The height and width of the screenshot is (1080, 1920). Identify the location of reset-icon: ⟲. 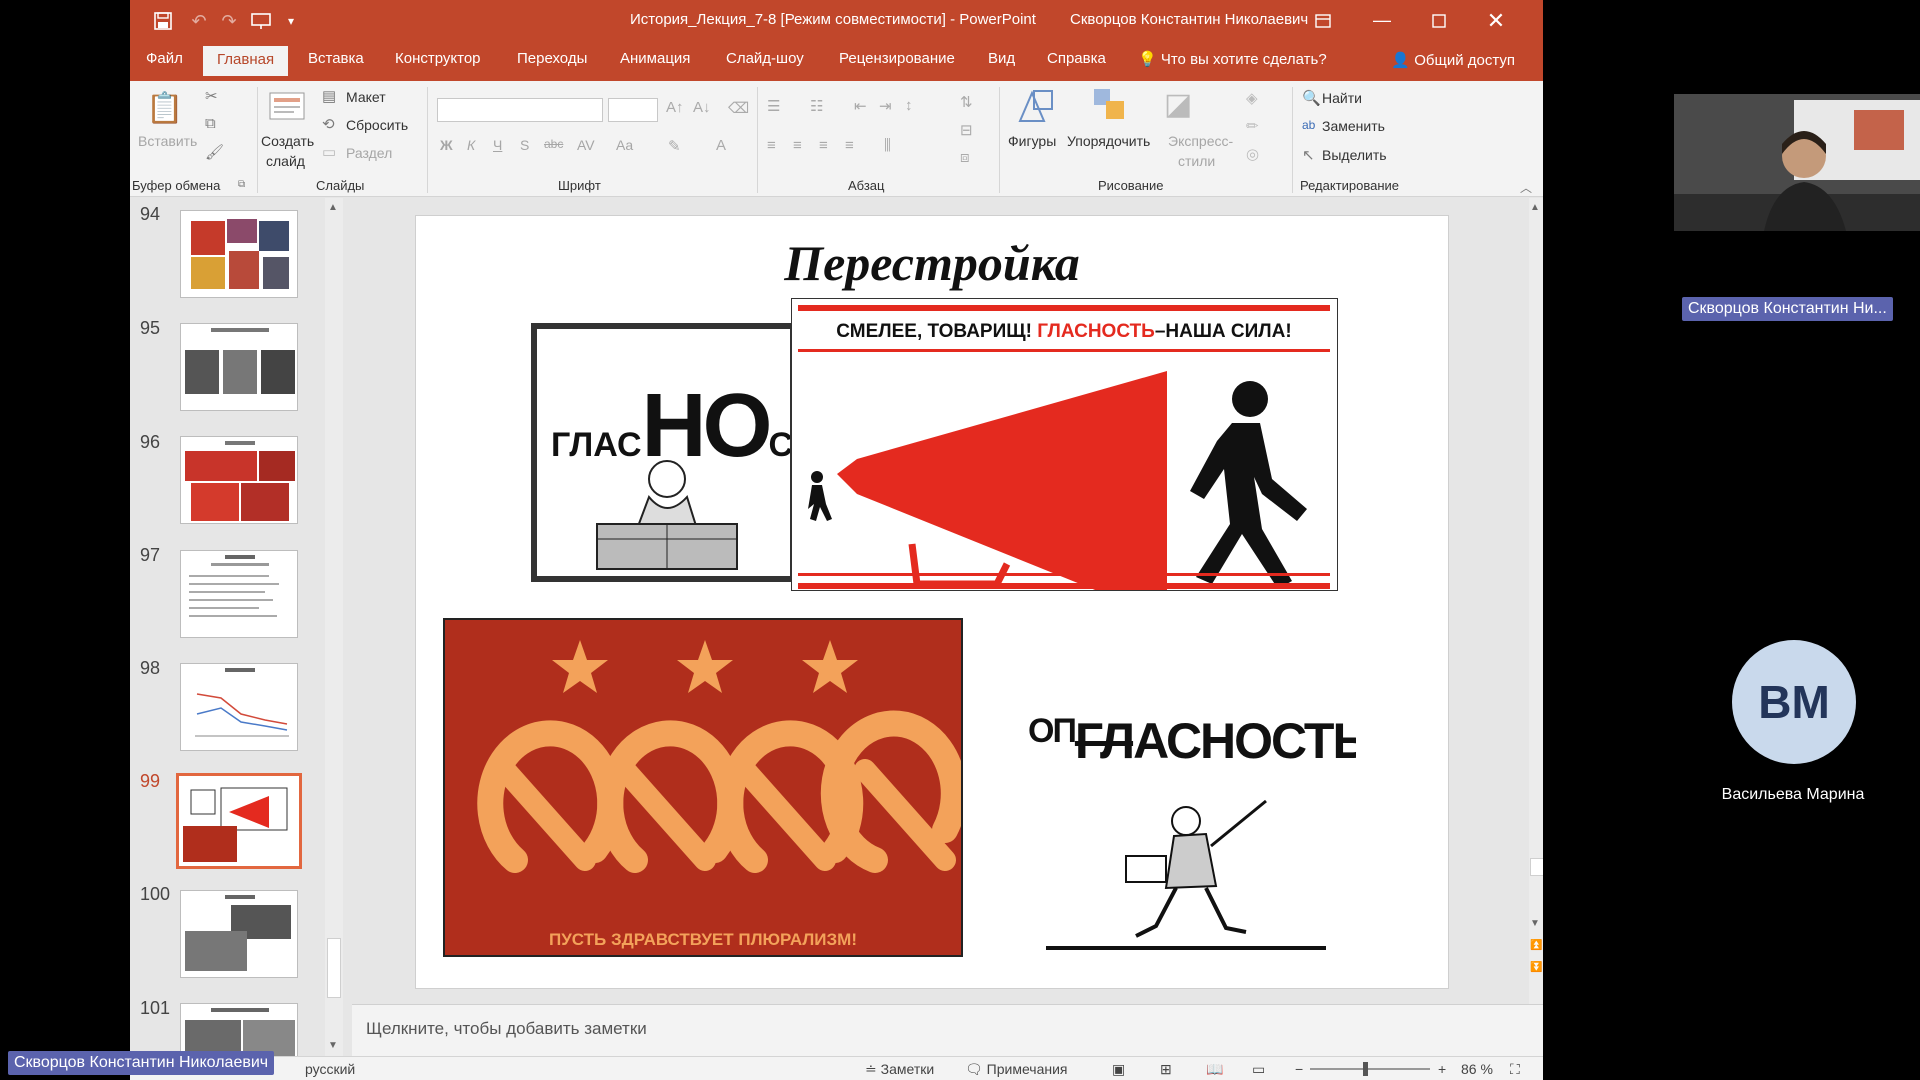
(328, 124).